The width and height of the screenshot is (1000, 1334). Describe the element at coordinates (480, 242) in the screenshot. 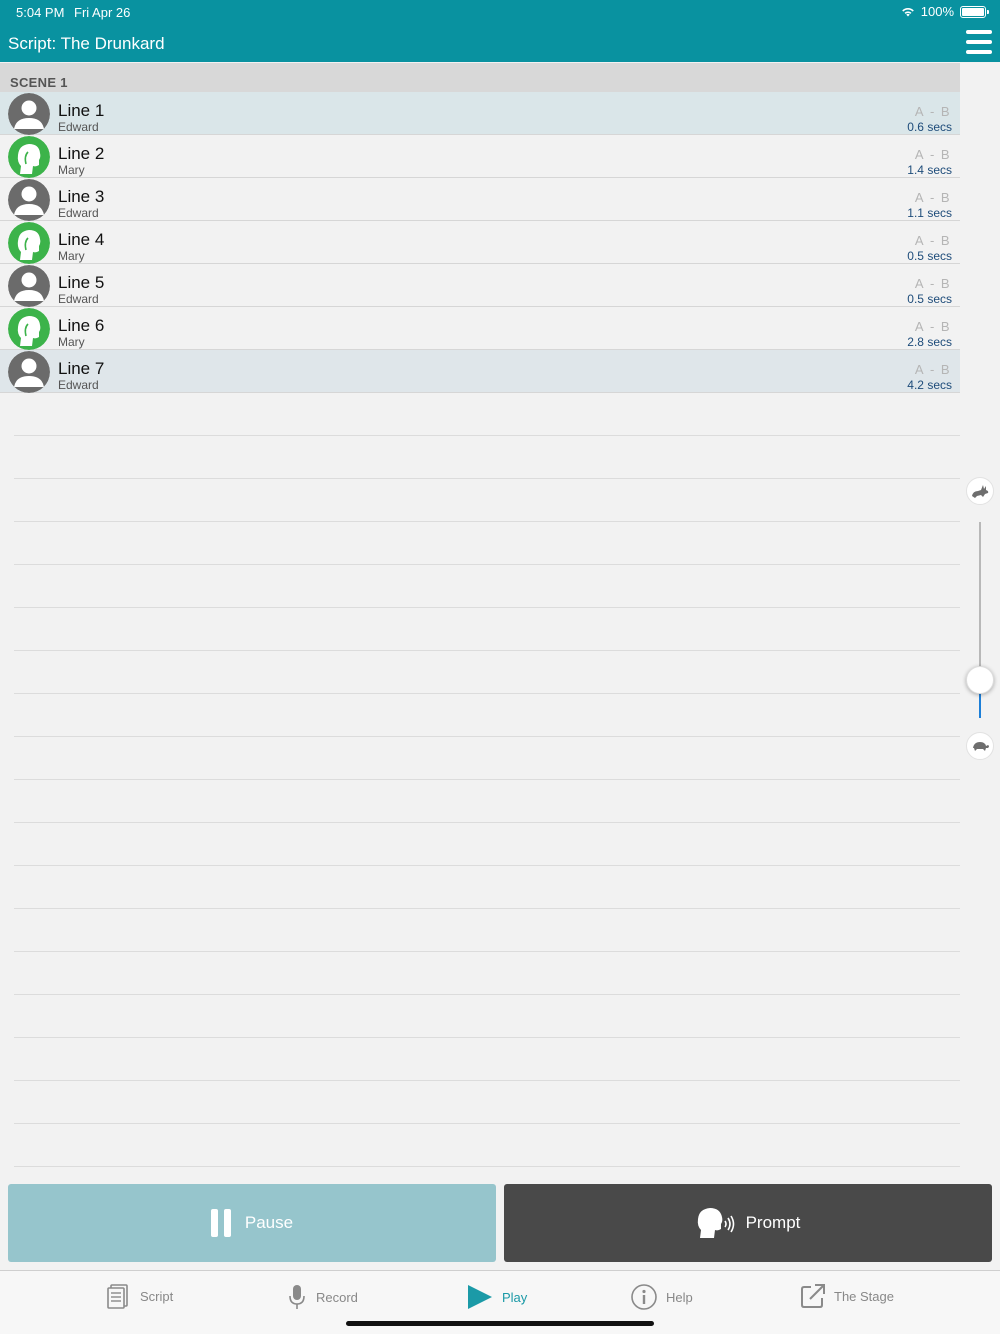

I see `line-row-4: Line 4 Mary A-B 0.5 secs` at that location.